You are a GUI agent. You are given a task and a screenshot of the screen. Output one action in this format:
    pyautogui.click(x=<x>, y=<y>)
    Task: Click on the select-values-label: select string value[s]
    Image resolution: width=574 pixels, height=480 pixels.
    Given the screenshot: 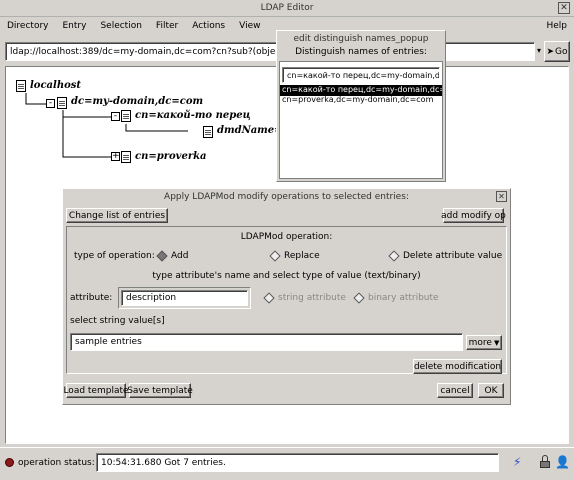 What is the action you would take?
    pyautogui.click(x=117, y=321)
    